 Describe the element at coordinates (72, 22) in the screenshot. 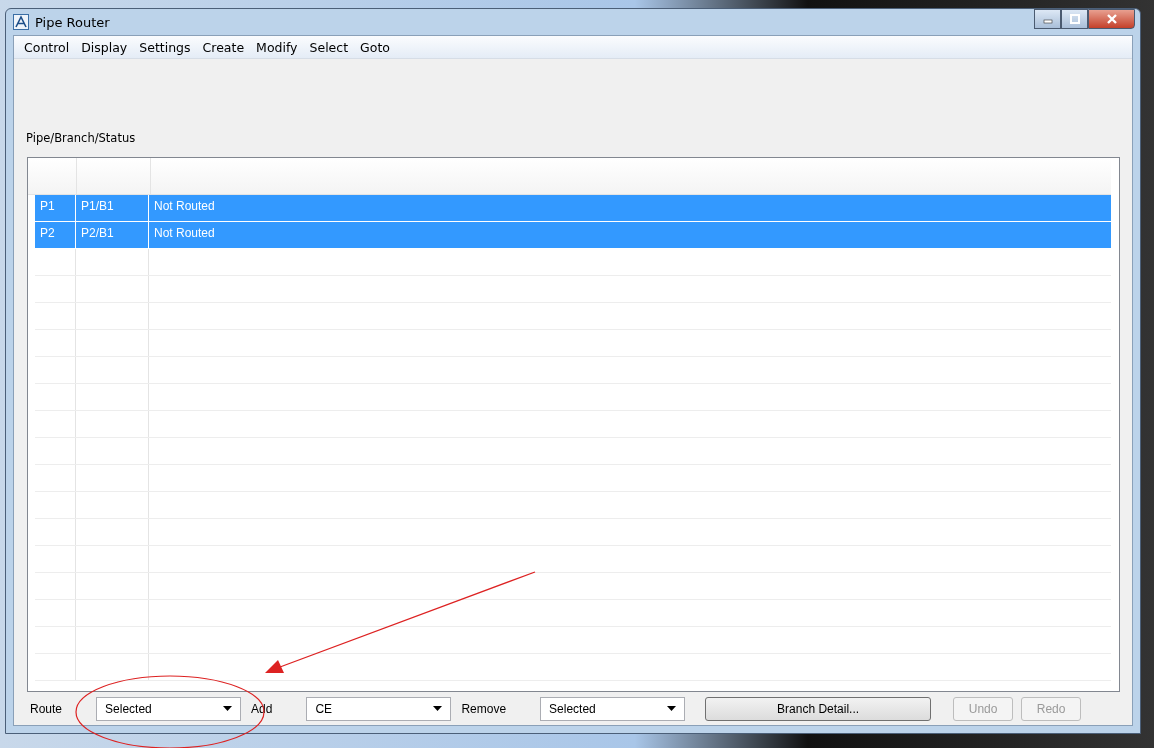

I see `window-title: Pipe Router` at that location.